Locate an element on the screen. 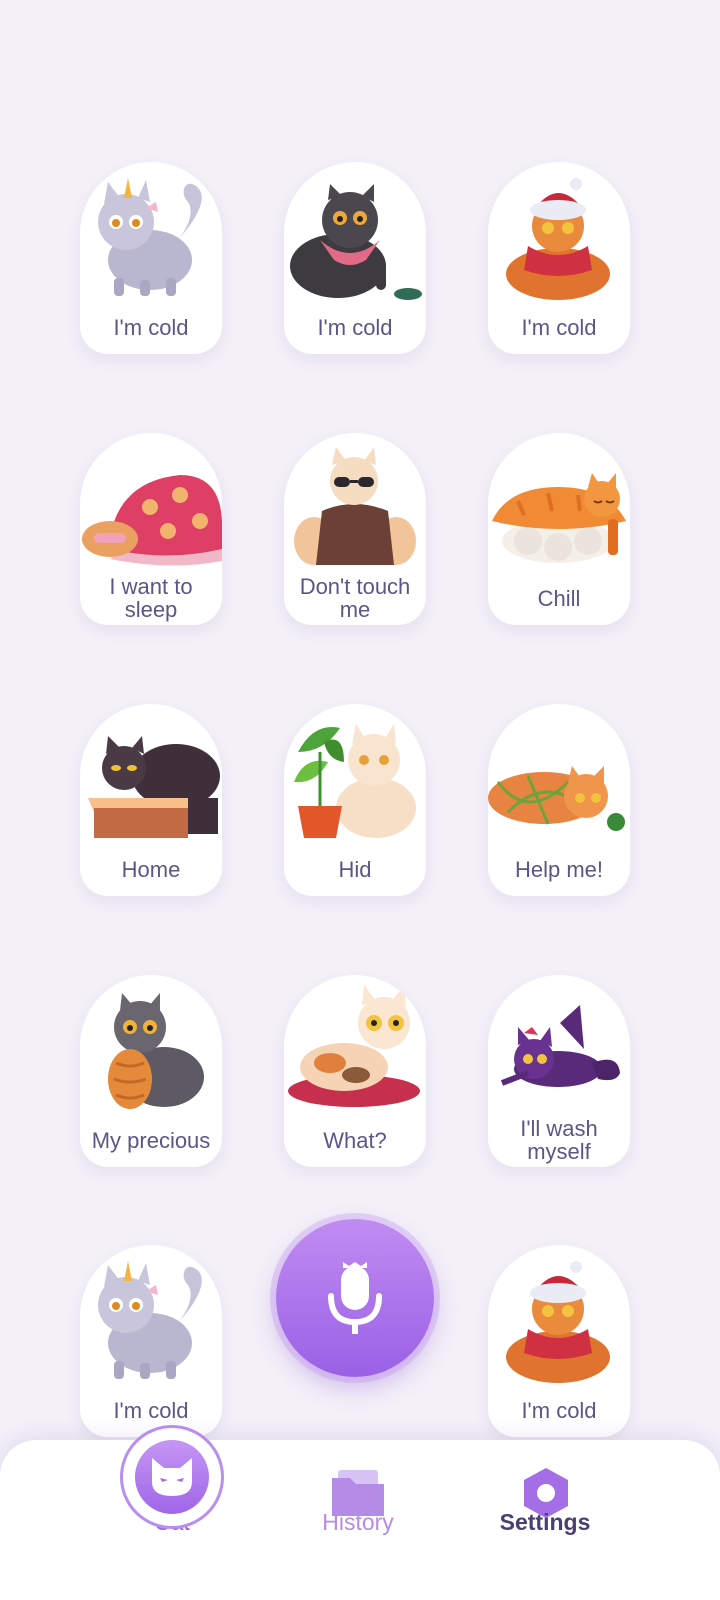  purple-cat-licking-illustration is located at coordinates (560, 1046).